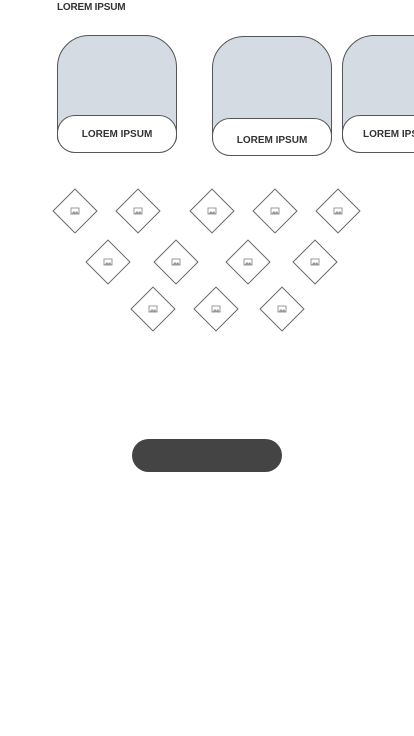  Describe the element at coordinates (207, 455) in the screenshot. I see `primary-action-button` at that location.